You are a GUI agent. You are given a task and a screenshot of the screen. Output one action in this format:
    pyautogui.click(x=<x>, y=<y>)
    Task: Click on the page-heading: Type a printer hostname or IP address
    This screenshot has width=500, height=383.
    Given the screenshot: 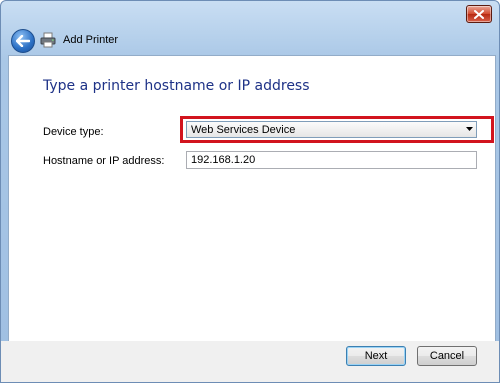 What is the action you would take?
    pyautogui.click(x=176, y=86)
    